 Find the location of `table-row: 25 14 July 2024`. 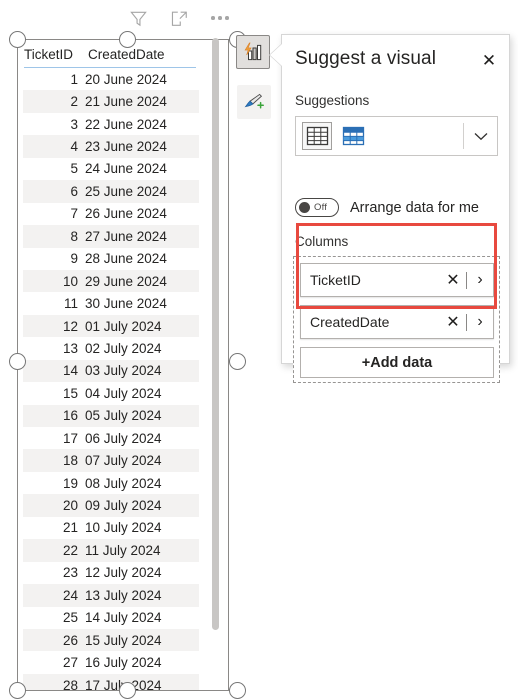

table-row: 25 14 July 2024 is located at coordinates (111, 618).